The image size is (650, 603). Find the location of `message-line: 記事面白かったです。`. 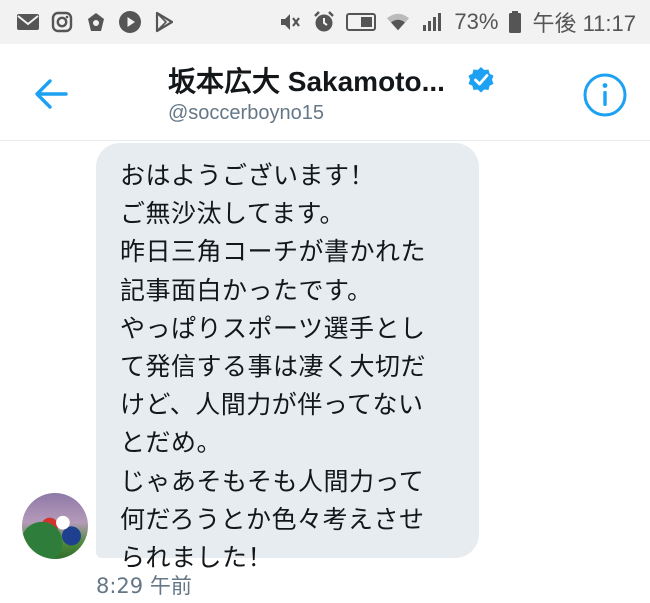

message-line: 記事面白かったです。 is located at coordinates (246, 290).